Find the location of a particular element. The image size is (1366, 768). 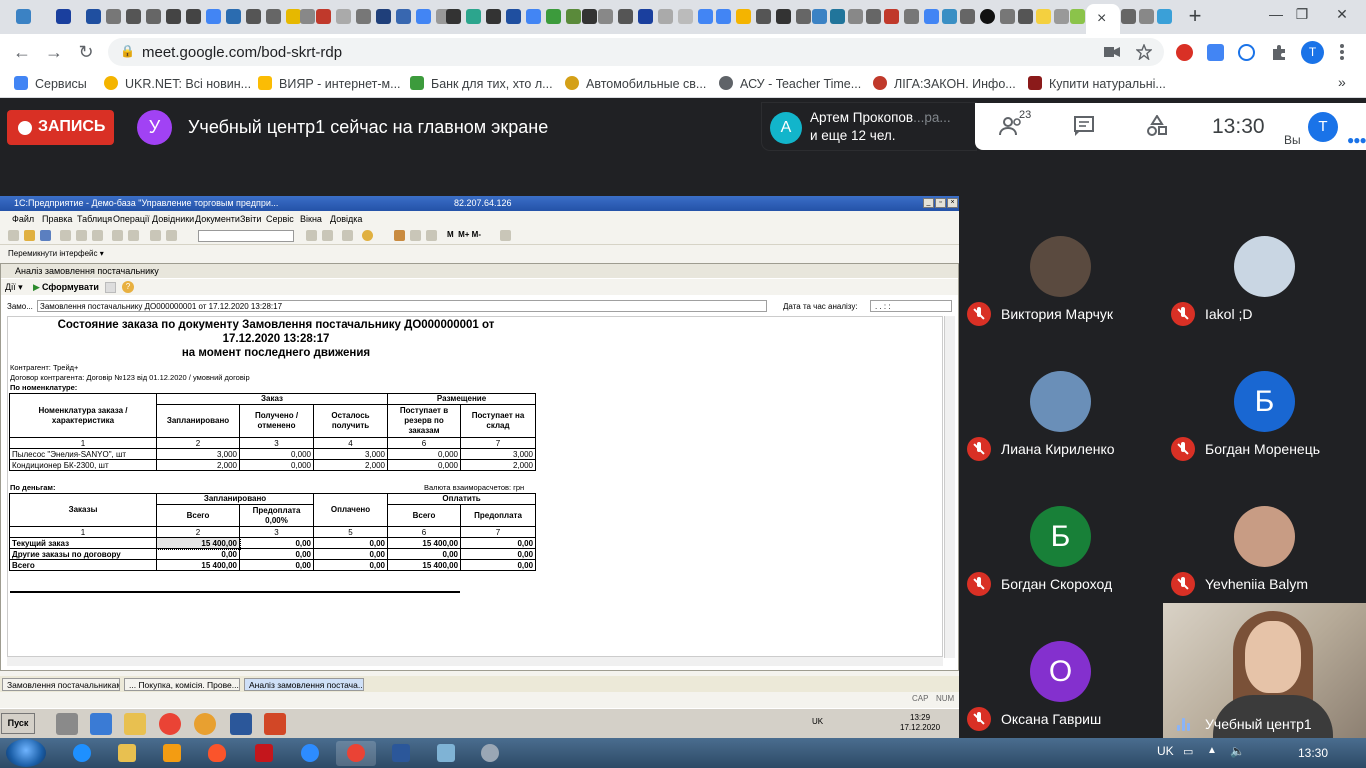

forward-button: → is located at coordinates (54, 52).